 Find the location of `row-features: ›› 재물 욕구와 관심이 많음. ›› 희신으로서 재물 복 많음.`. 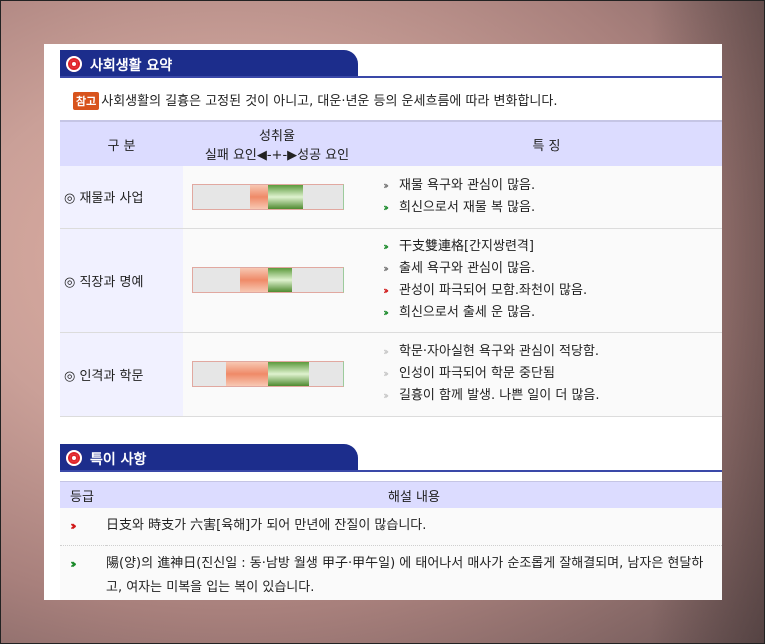

row-features: ›› 재물 욕구와 관심이 많음. ›› 희신으로서 재물 복 많음. is located at coordinates (546, 197).